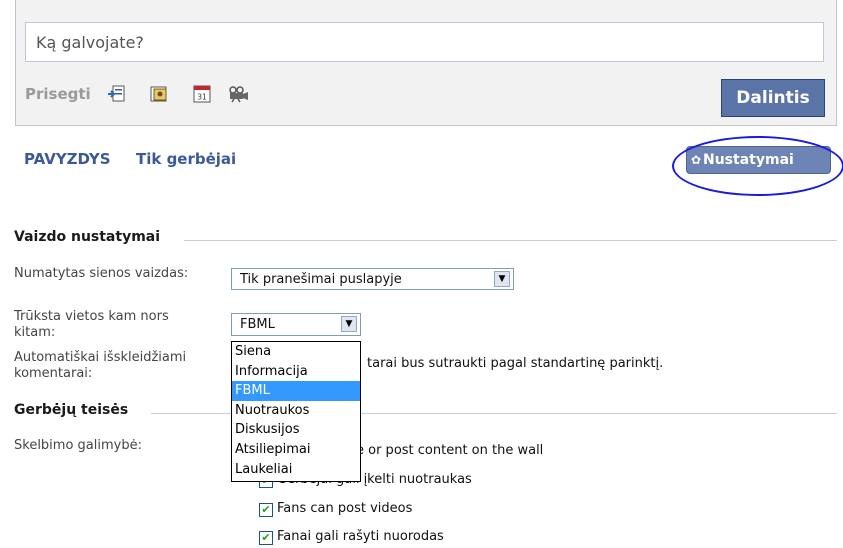 This screenshot has width=843, height=548. What do you see at coordinates (202, 97) in the screenshot?
I see `svg-text: 31` at bounding box center [202, 97].